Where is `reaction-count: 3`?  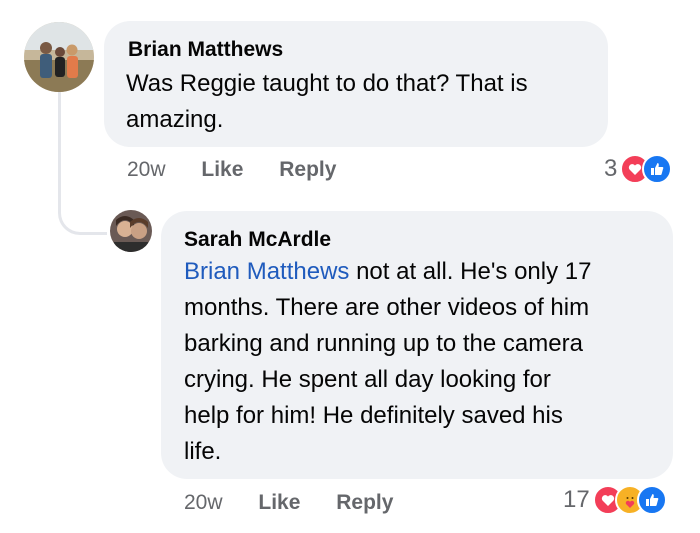
reaction-count: 3 is located at coordinates (611, 168).